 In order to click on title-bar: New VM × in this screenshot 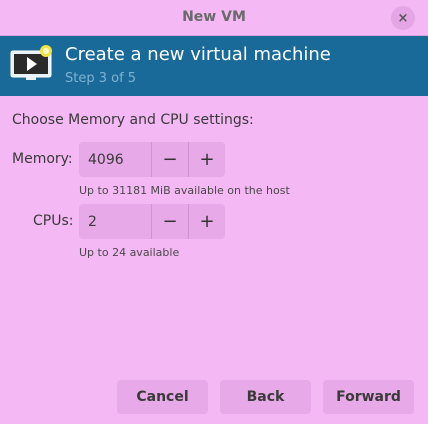, I will do `click(214, 18)`.